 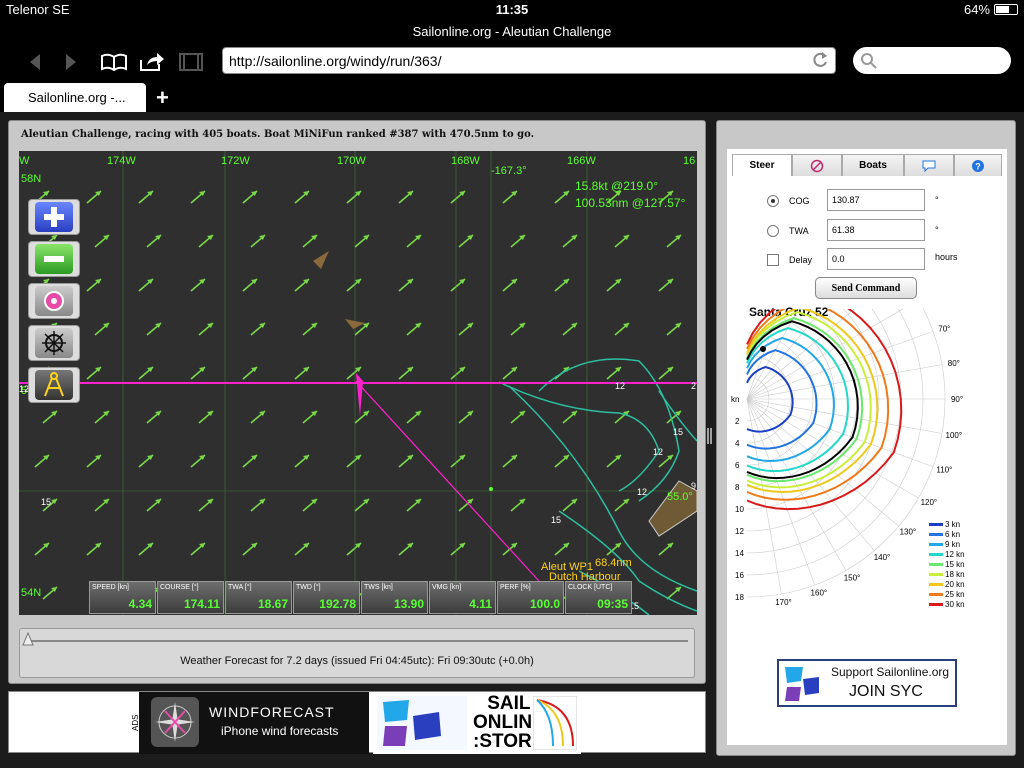 What do you see at coordinates (946, 257) in the screenshot?
I see `delay-unit: hours` at bounding box center [946, 257].